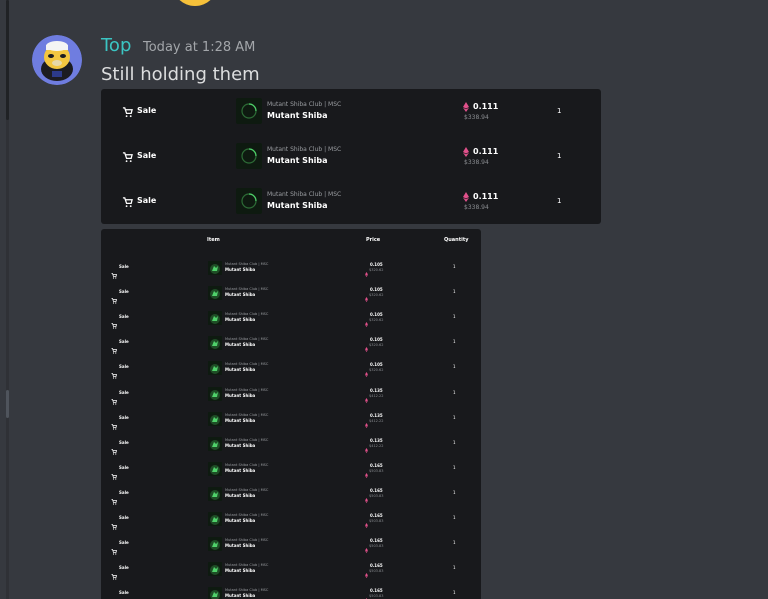  I want to click on scrollbar-thumb, so click(7, 60).